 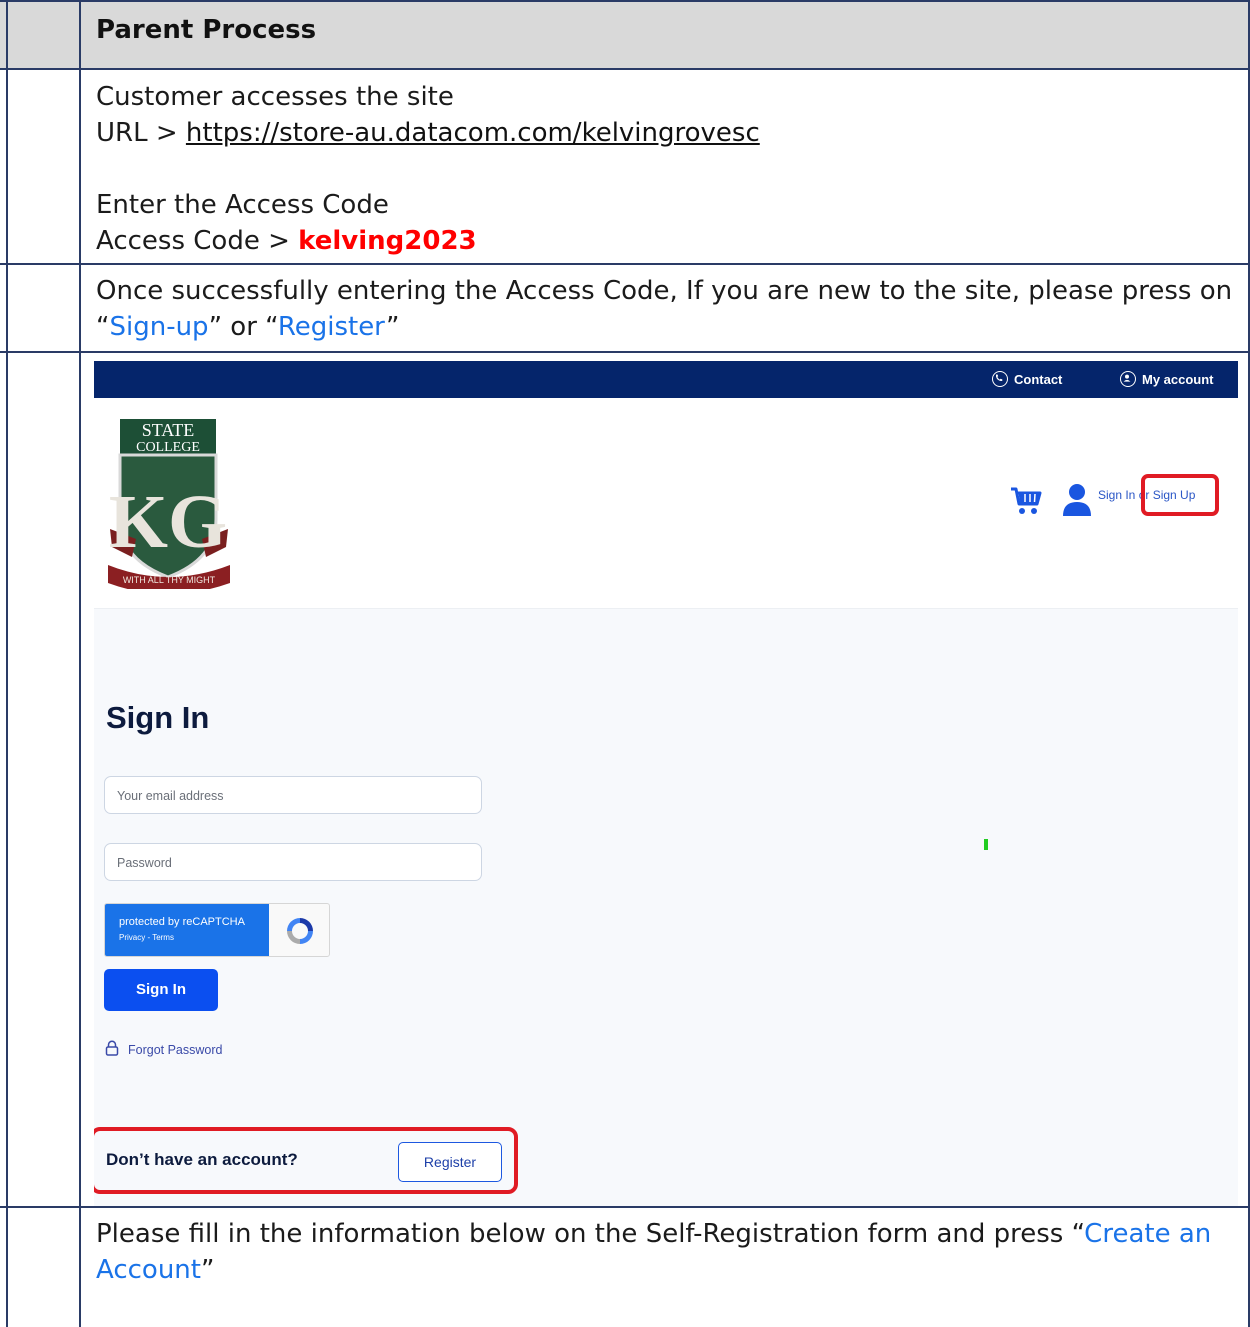 I want to click on email-field: Your email address, so click(x=293, y=795).